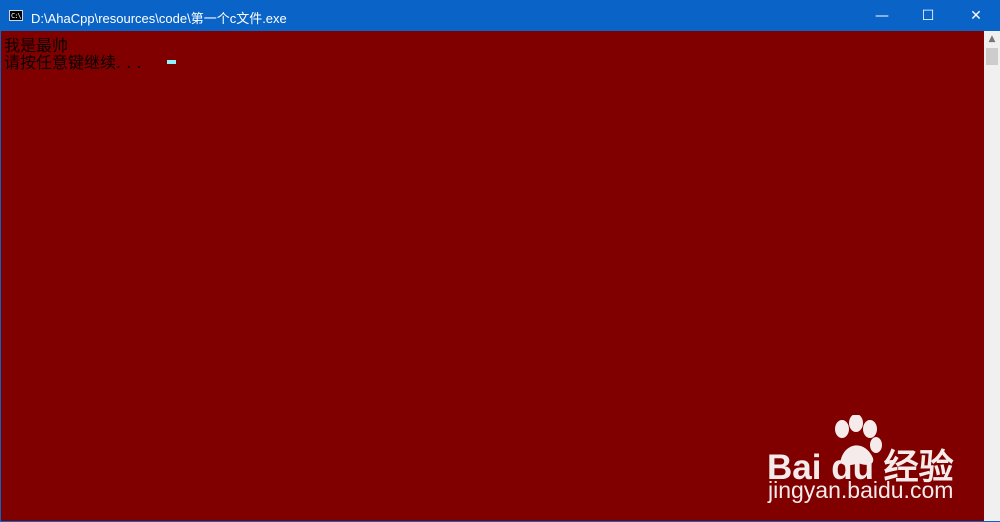  Describe the element at coordinates (16, 15) in the screenshot. I see `console-app-icon: C:\` at that location.